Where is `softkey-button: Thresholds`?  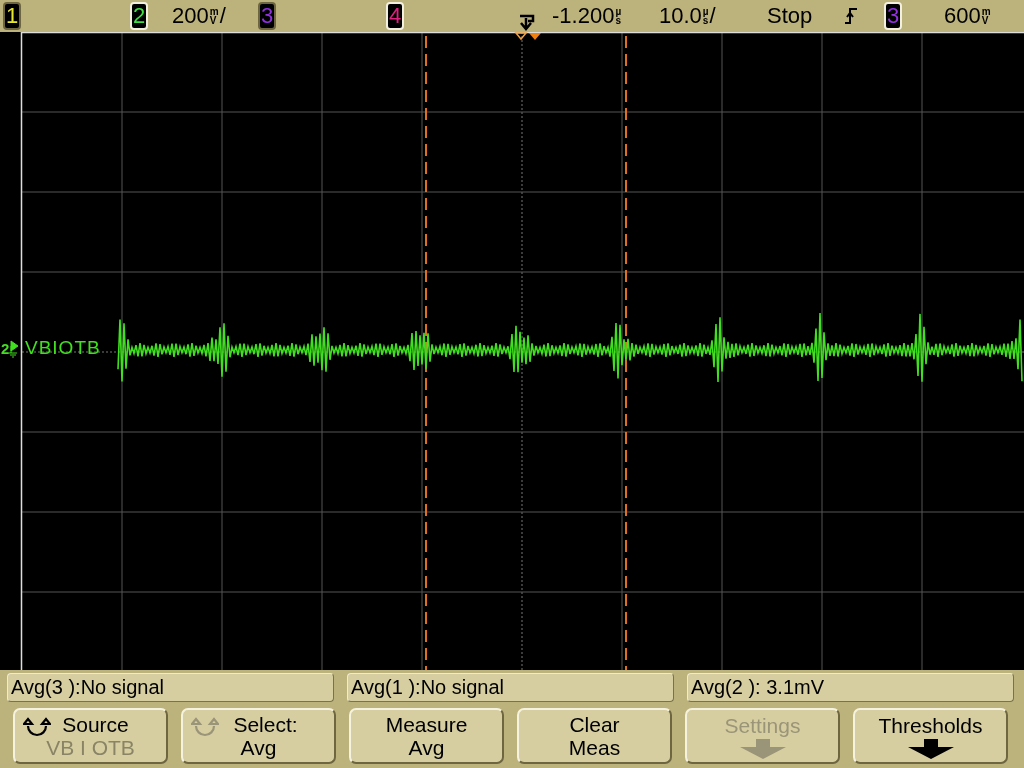
softkey-button: Thresholds is located at coordinates (930, 736).